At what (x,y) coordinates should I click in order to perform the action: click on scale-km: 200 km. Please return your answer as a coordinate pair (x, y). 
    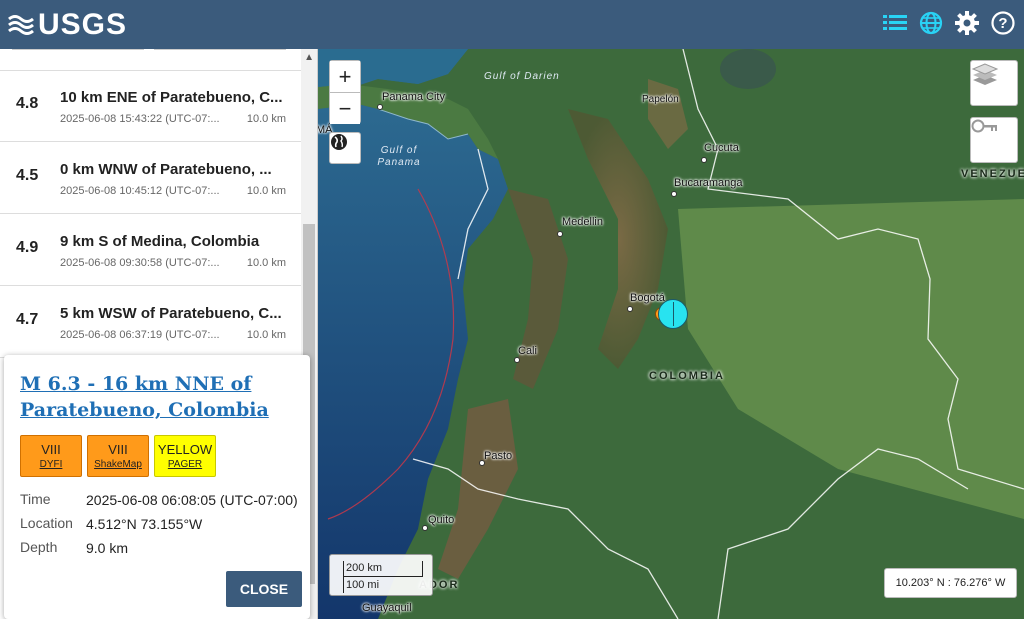
    Looking at the image, I should click on (364, 568).